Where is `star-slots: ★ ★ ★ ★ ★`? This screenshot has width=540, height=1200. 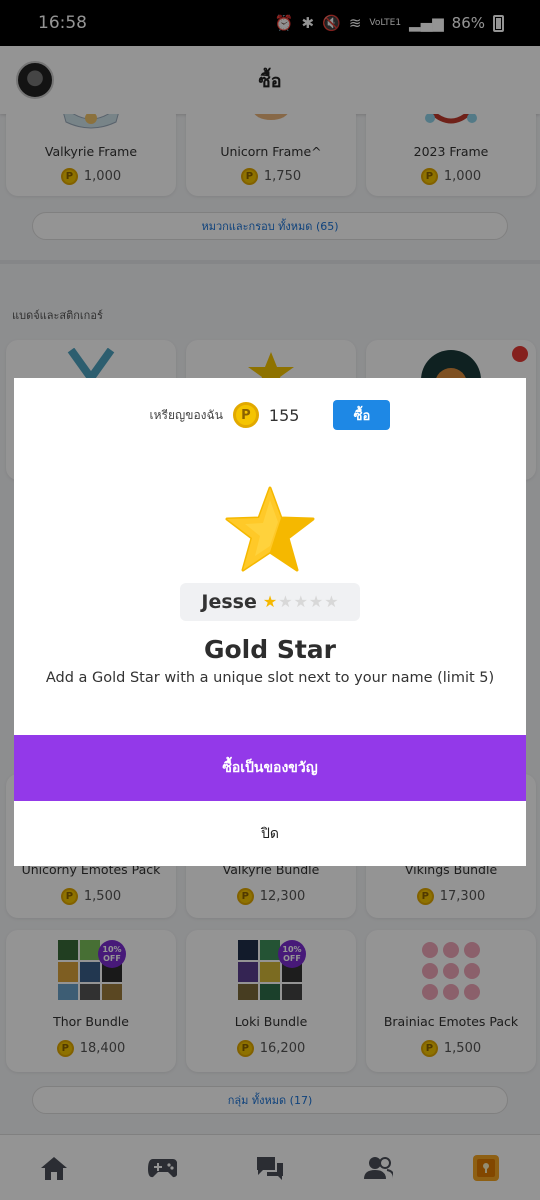
star-slots: ★ ★ ★ ★ ★ is located at coordinates (301, 602).